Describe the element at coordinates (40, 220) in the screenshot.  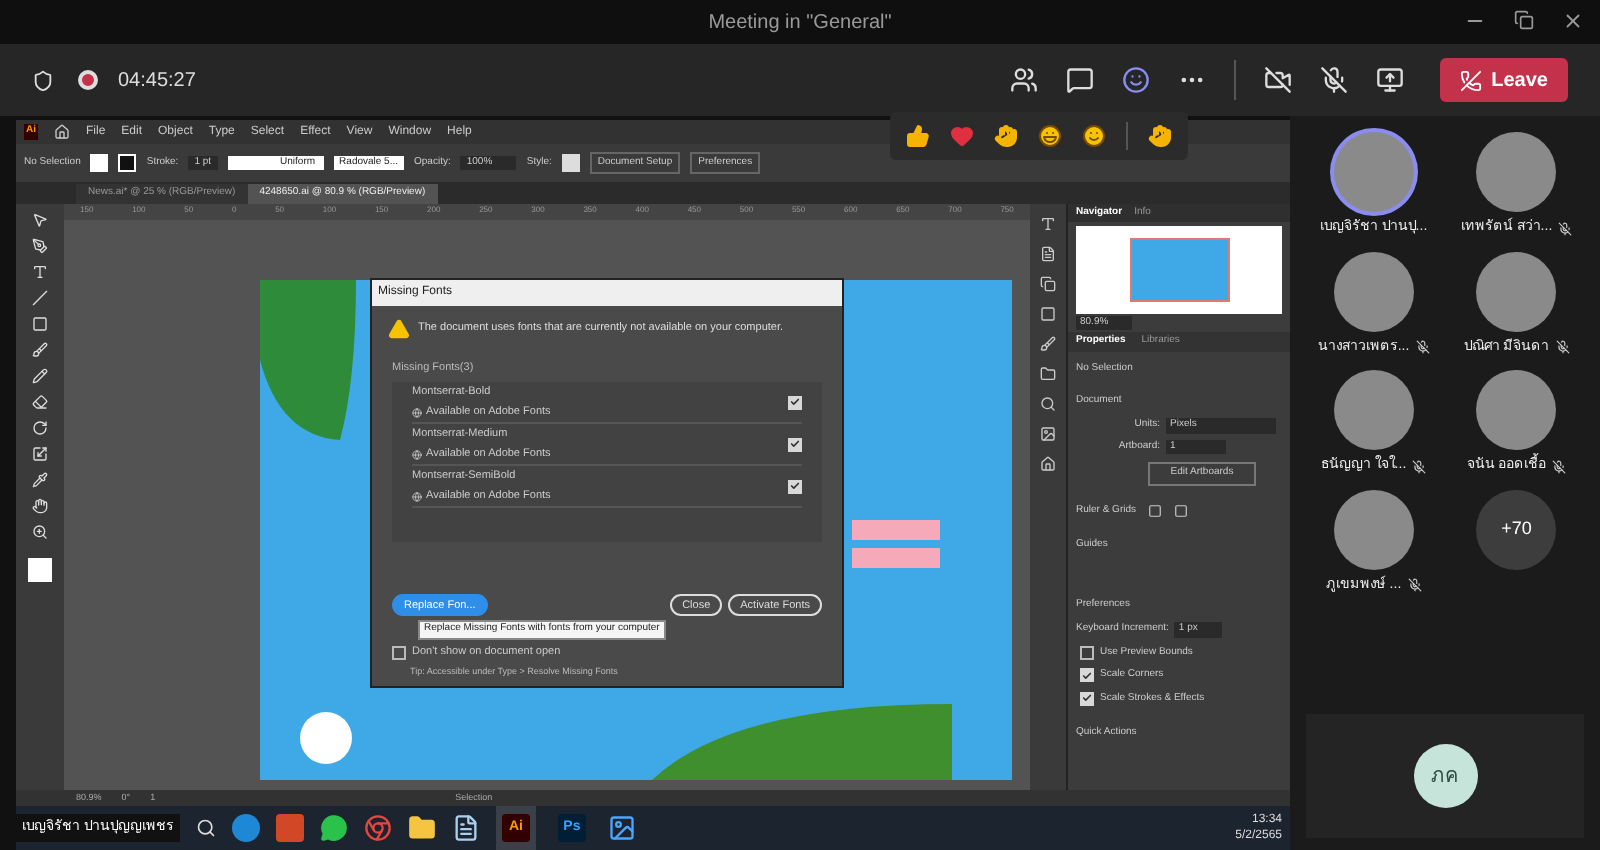
I see `pointer-icon` at that location.